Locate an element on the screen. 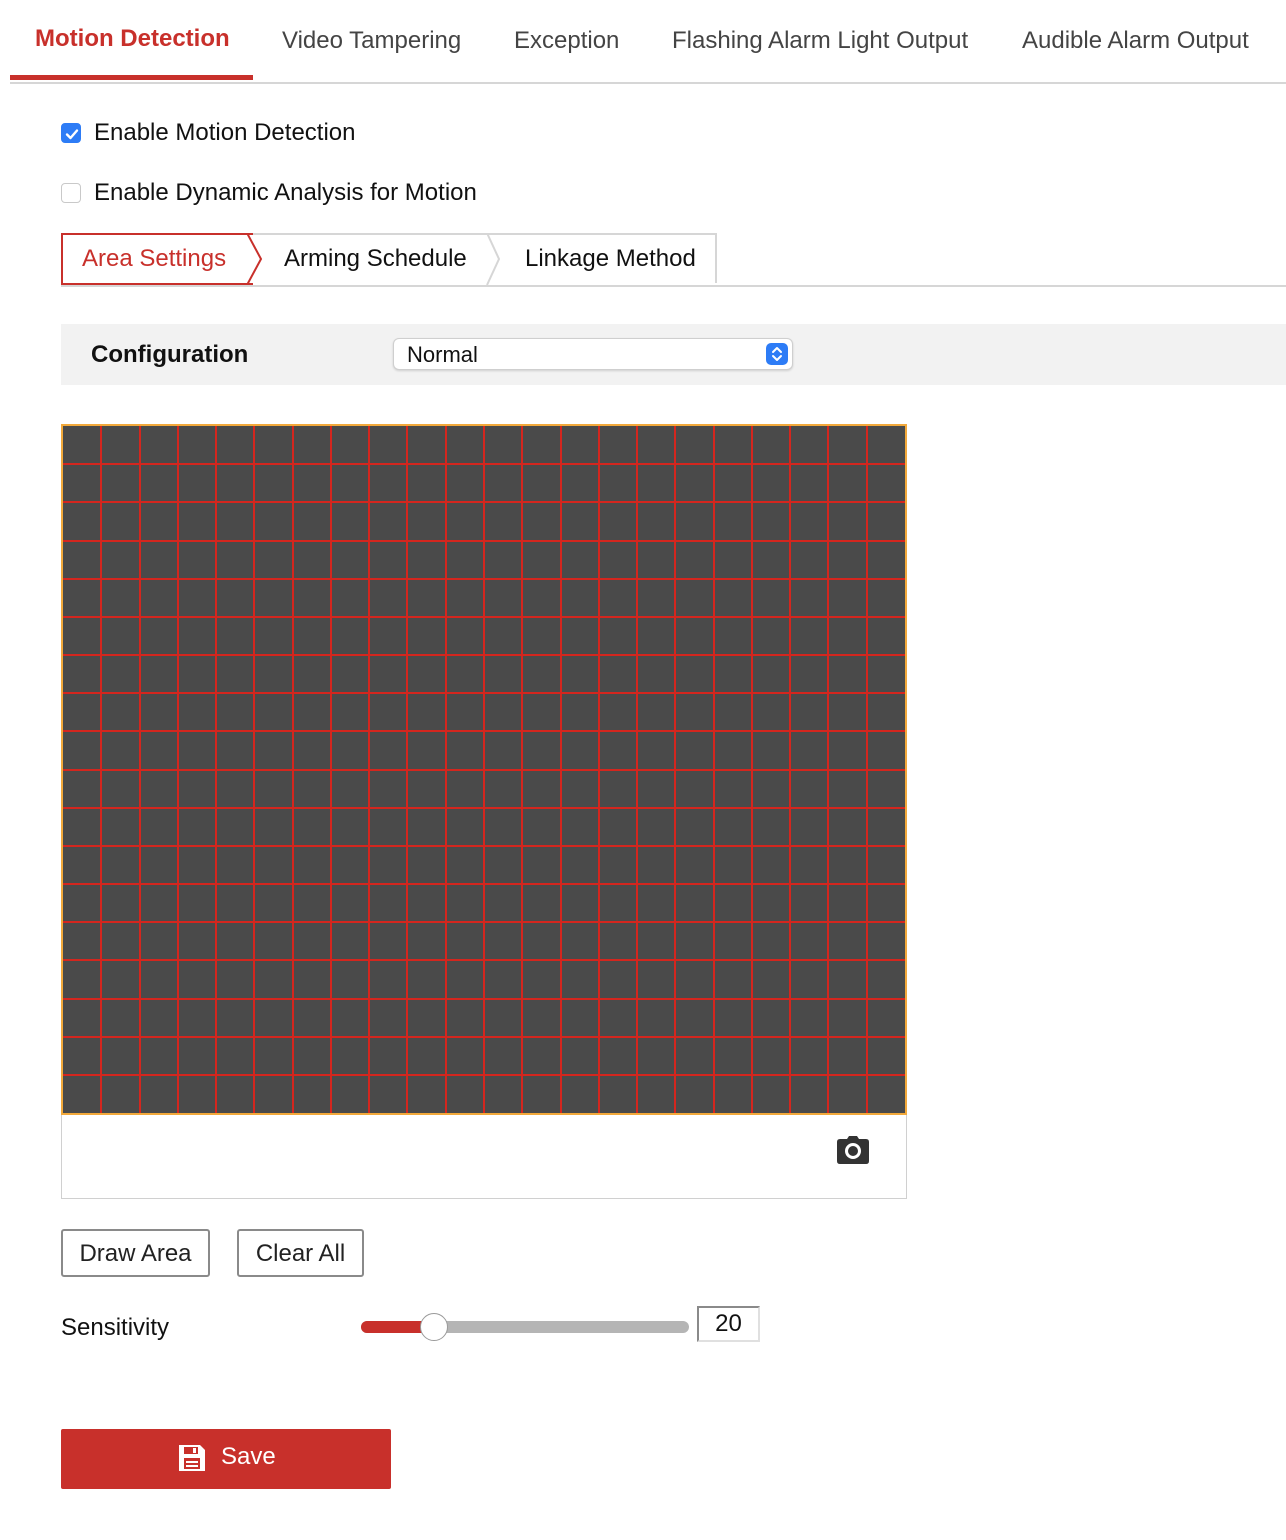  enable-motion-detection-label: Enable Motion Detection is located at coordinates (225, 132).